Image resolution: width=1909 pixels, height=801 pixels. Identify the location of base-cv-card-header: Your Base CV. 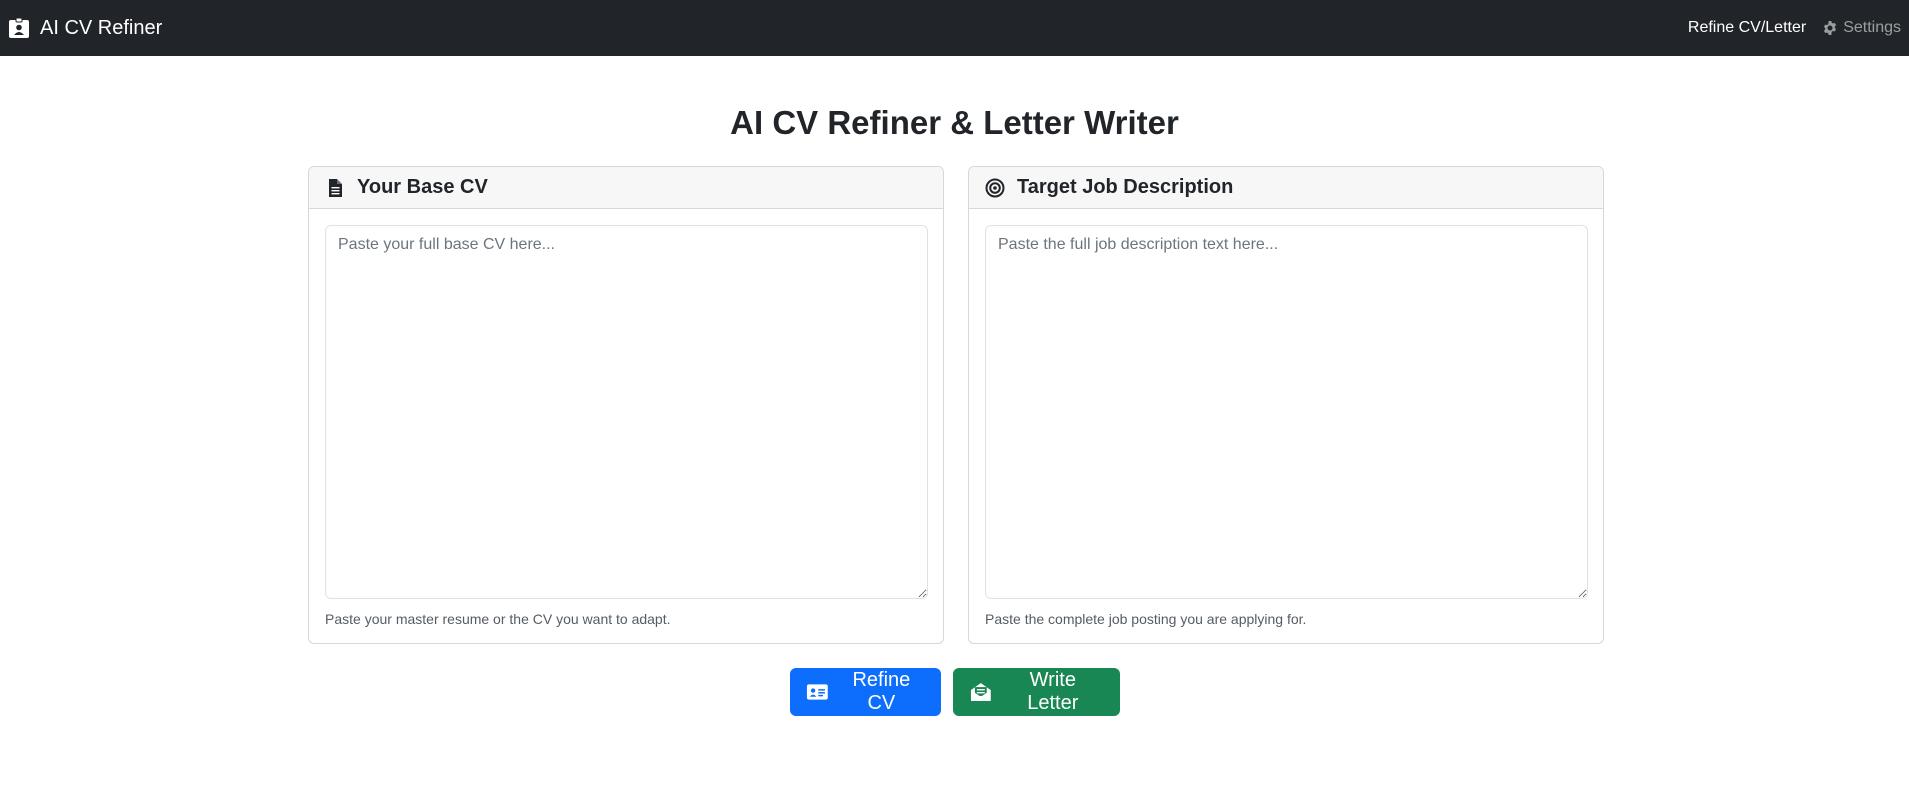
(626, 188).